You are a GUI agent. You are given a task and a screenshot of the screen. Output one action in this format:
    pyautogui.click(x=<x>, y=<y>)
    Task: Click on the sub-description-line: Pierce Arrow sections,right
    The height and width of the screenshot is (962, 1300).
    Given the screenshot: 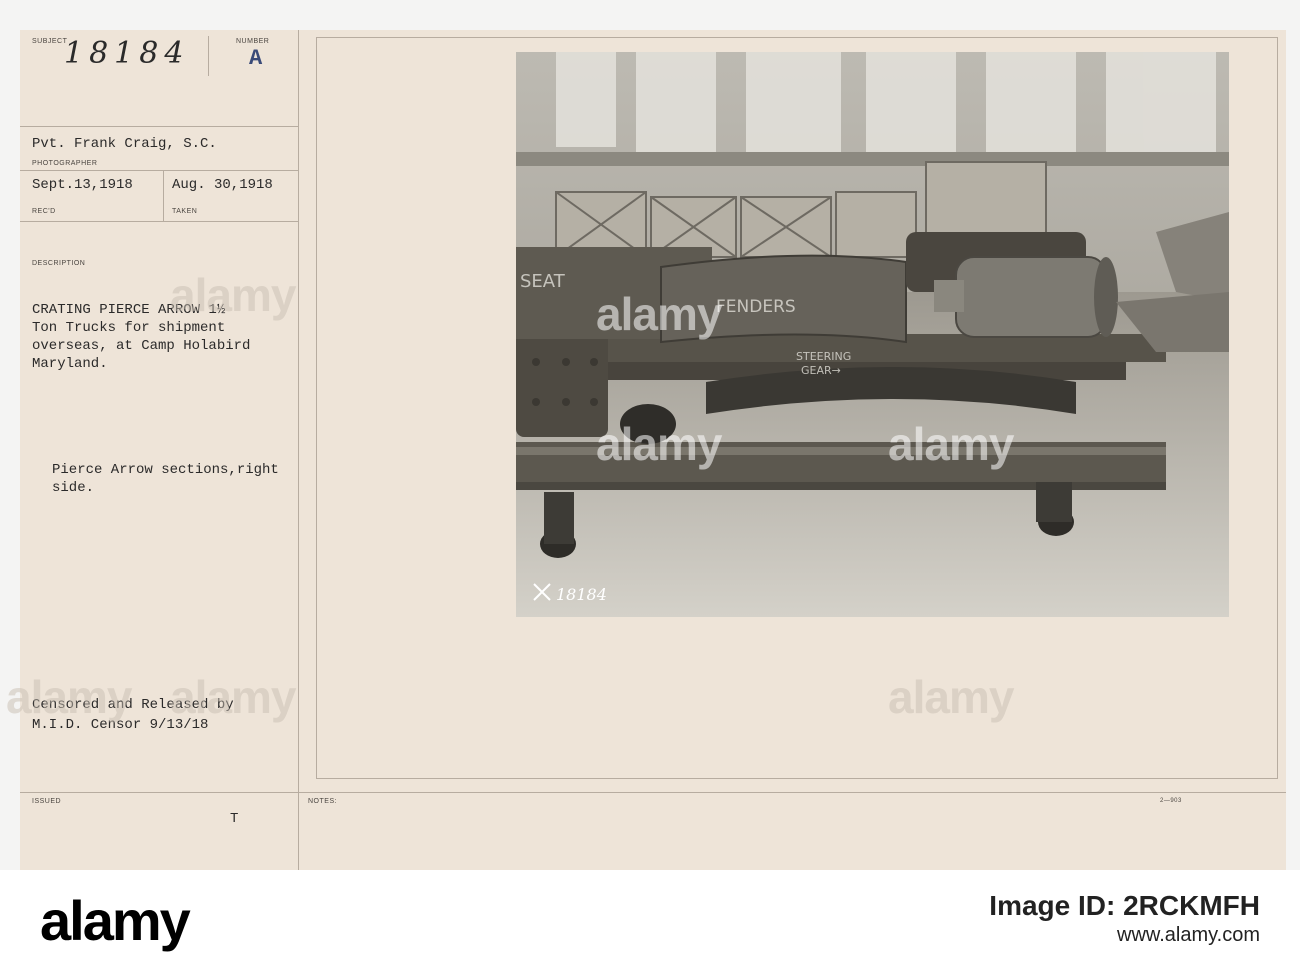 What is the action you would take?
    pyautogui.click(x=165, y=470)
    